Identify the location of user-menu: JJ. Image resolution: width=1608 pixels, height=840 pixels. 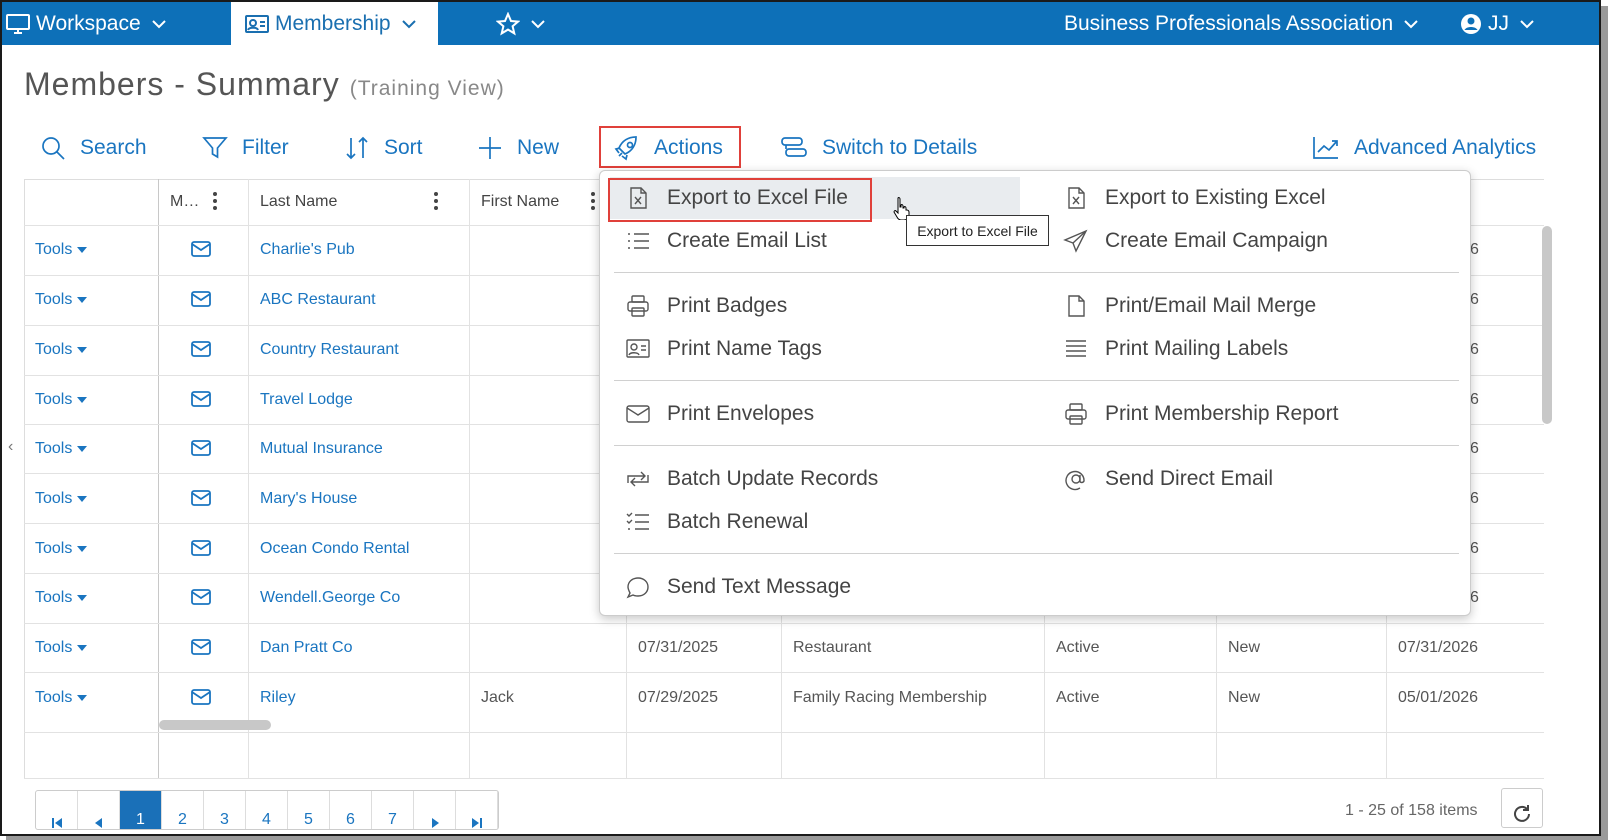
(1497, 23).